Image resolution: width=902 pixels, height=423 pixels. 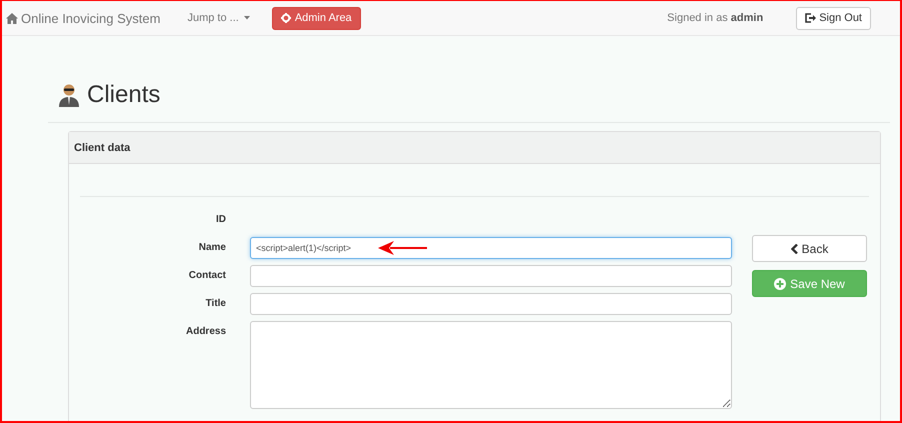 I want to click on chevron-left-icon, so click(x=794, y=249).